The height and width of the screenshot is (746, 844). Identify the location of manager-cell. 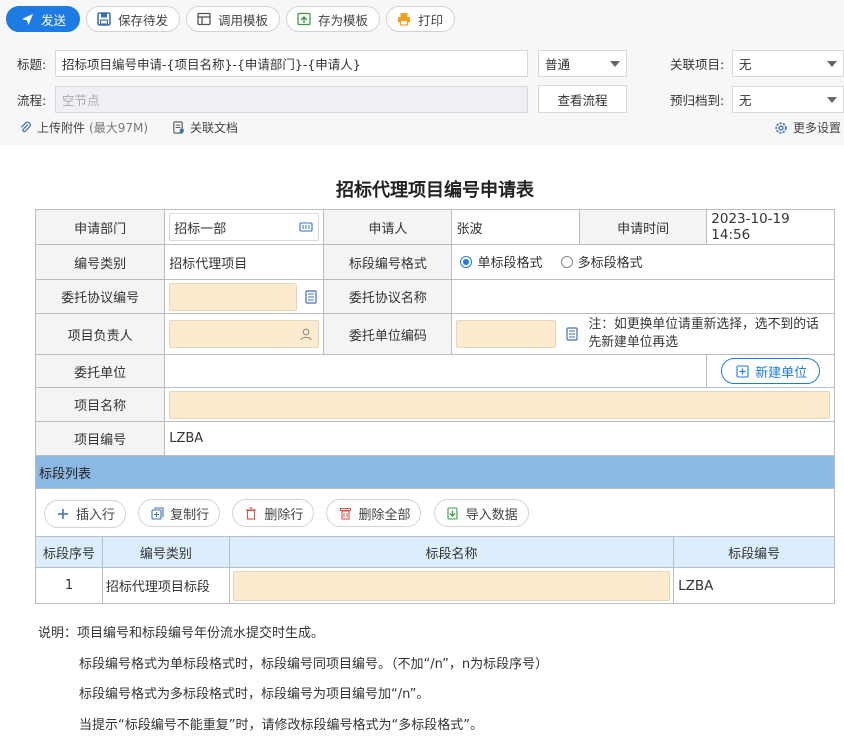
(244, 334).